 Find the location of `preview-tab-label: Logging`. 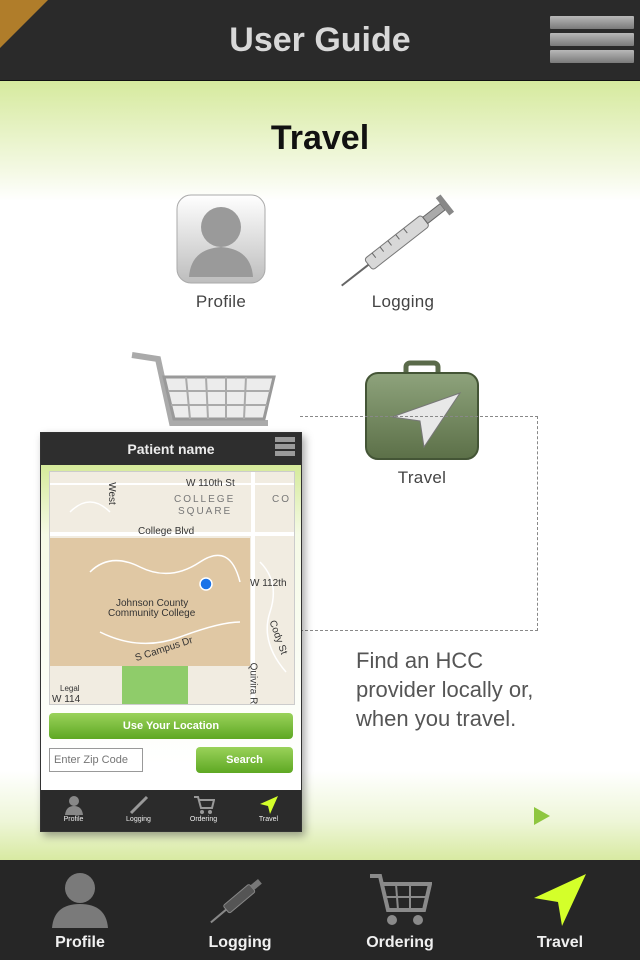

preview-tab-label: Logging is located at coordinates (138, 819).